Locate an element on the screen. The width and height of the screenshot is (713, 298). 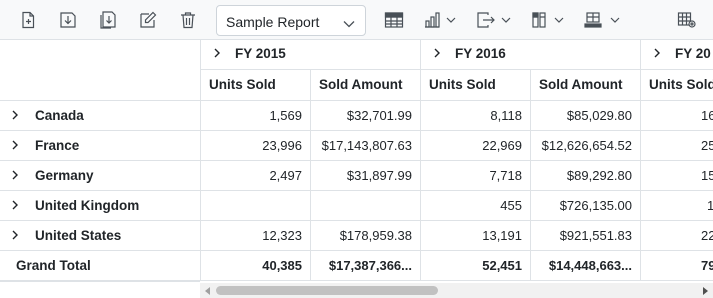
value-cell: 13,191 is located at coordinates (476, 236).